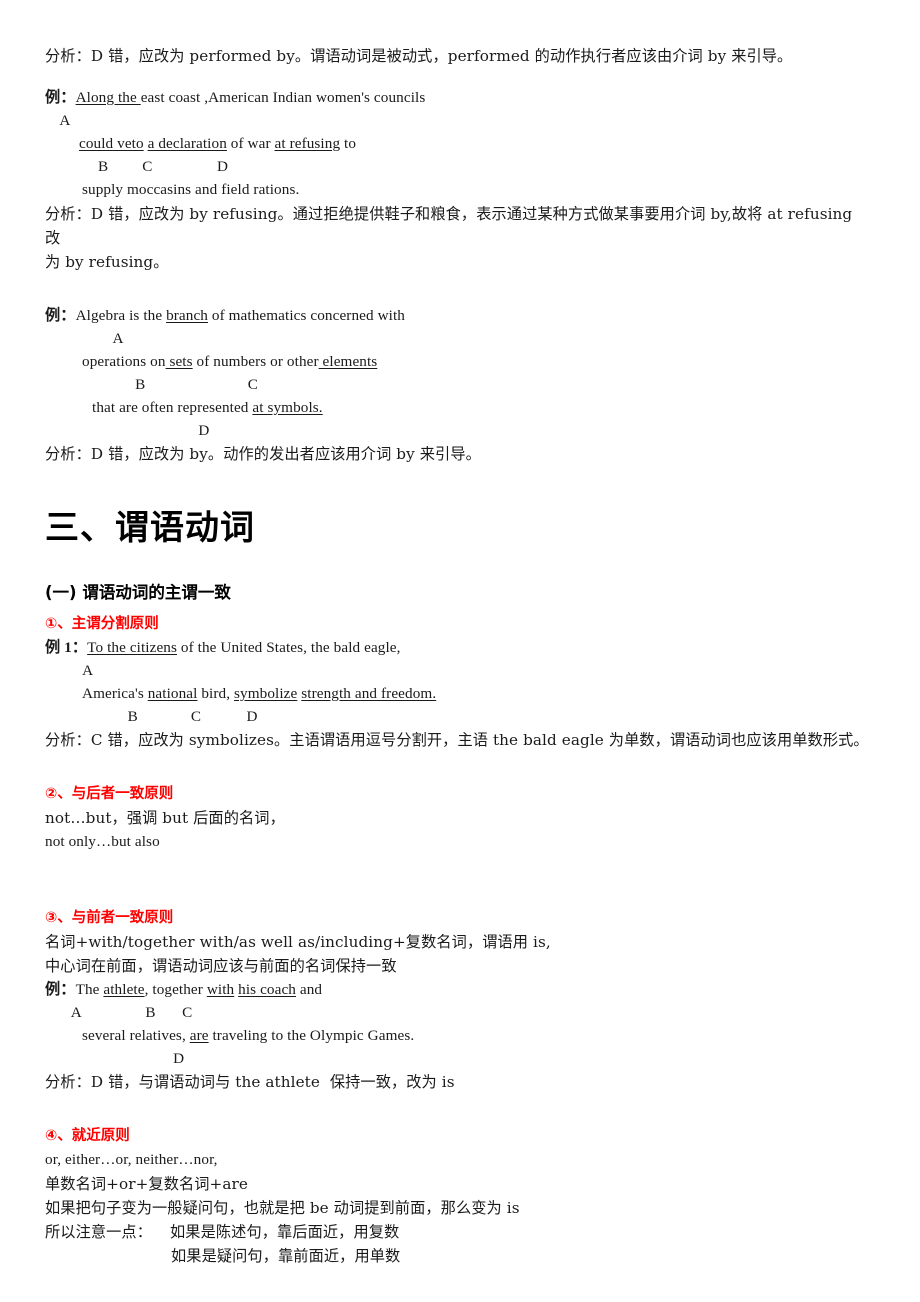  I want to click on example-1-label: 例：, so click(60, 97).